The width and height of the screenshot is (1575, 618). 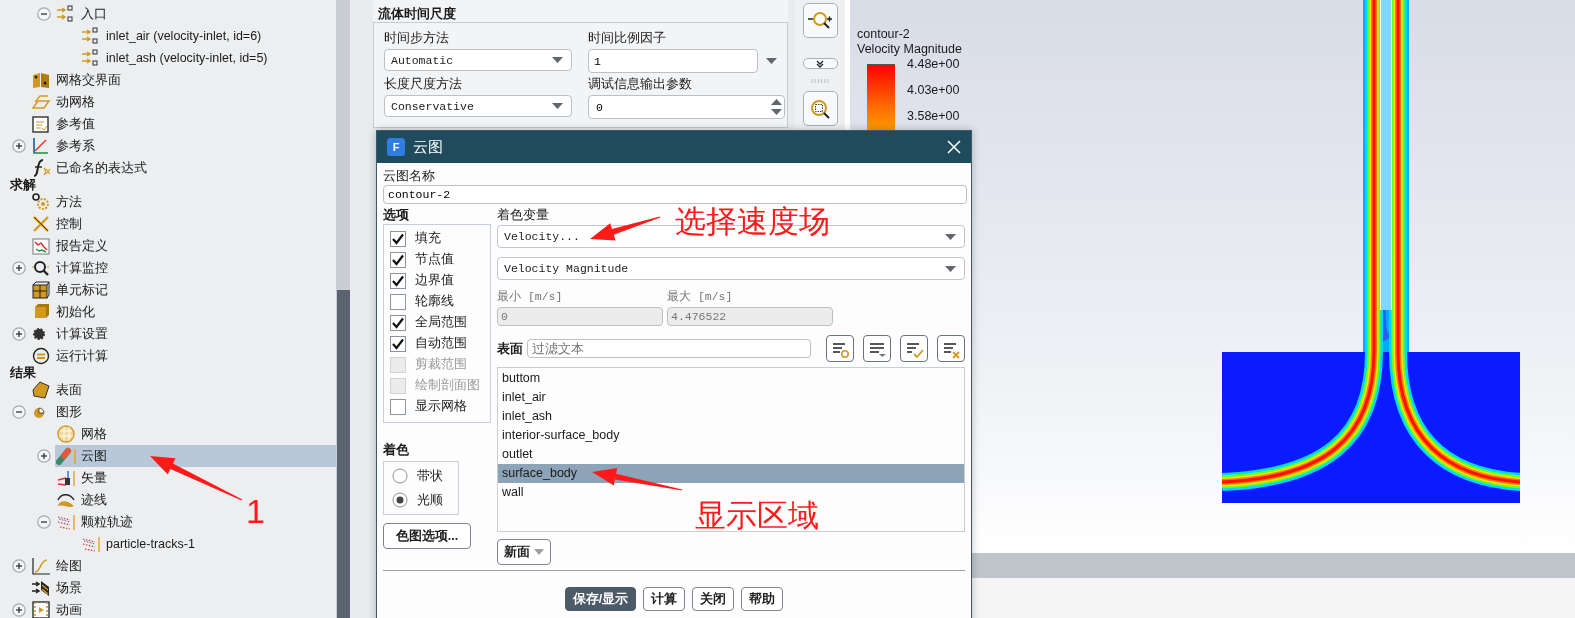 What do you see at coordinates (731, 268) in the screenshot?
I see `dropdown: Velocity Magnitude` at bounding box center [731, 268].